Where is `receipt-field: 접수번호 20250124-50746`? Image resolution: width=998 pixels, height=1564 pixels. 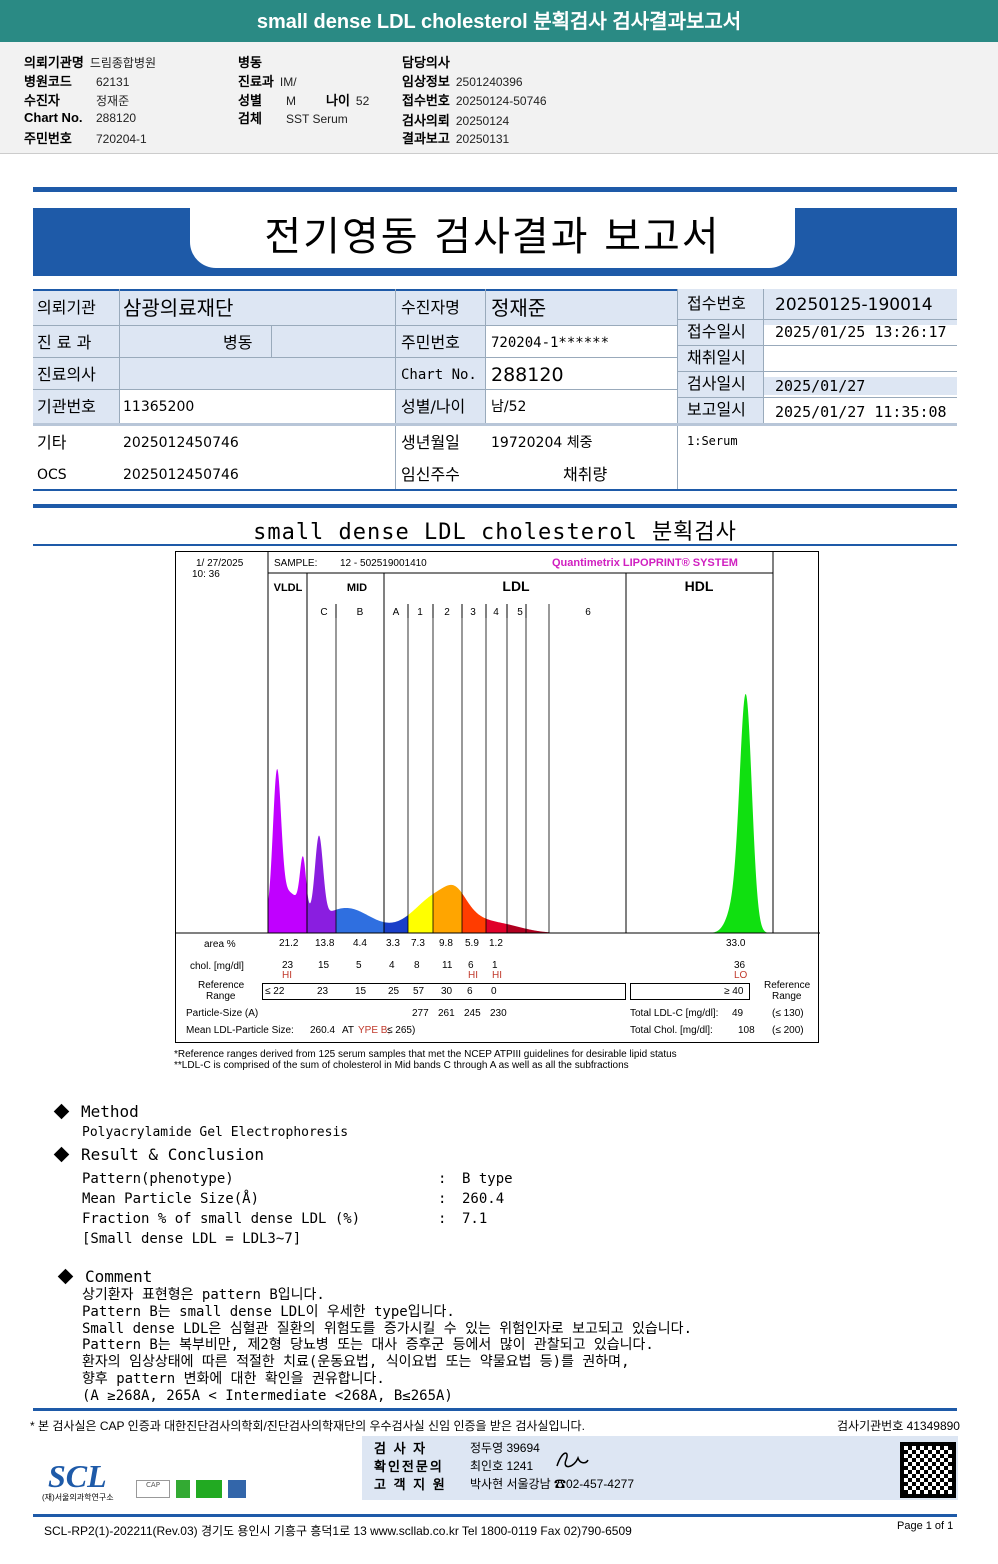
receipt-field: 접수번호 20250124-50746 is located at coordinates (474, 99).